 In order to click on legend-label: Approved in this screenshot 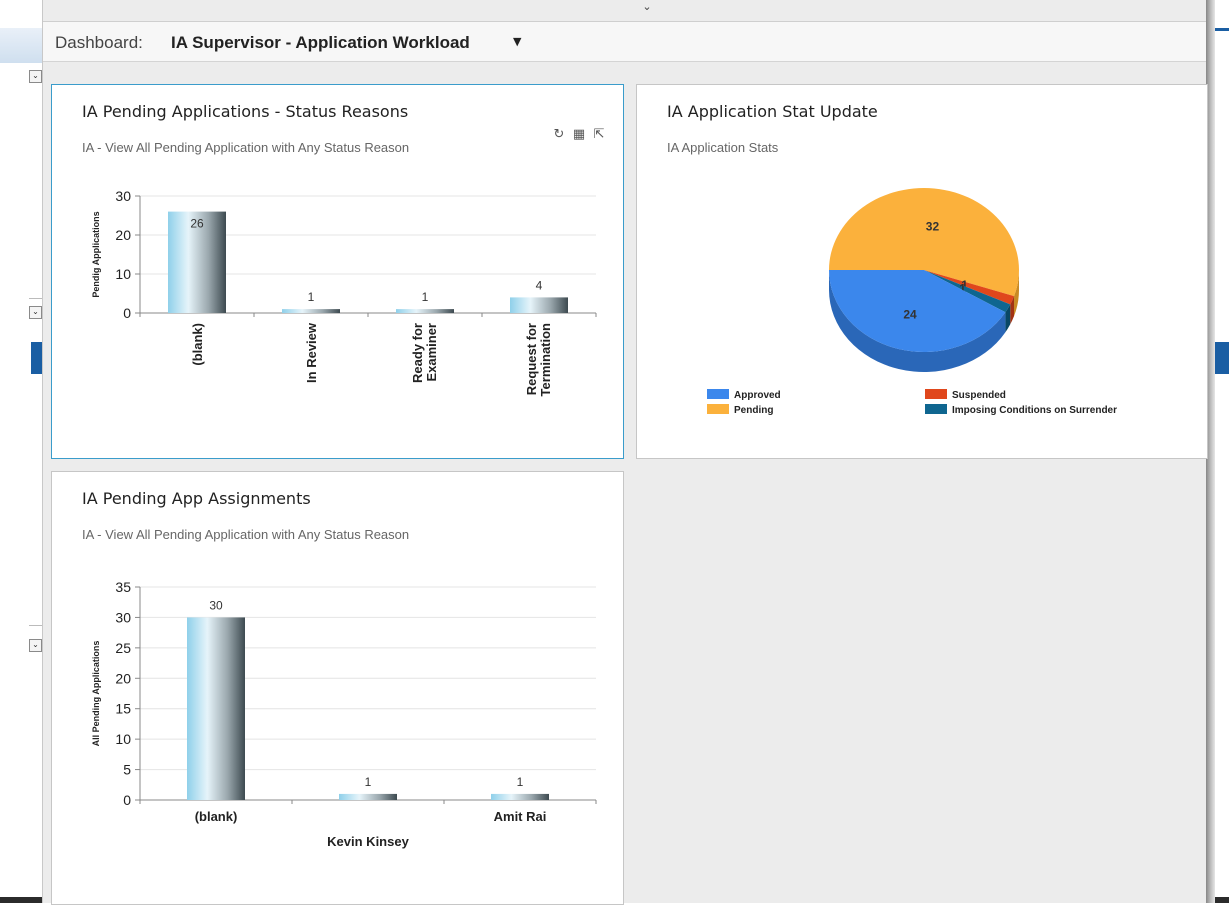, I will do `click(757, 395)`.